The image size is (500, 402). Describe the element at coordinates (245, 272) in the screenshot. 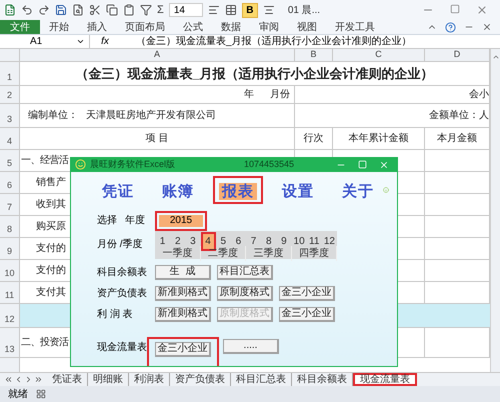

I see `report-button: 科目汇总表` at that location.